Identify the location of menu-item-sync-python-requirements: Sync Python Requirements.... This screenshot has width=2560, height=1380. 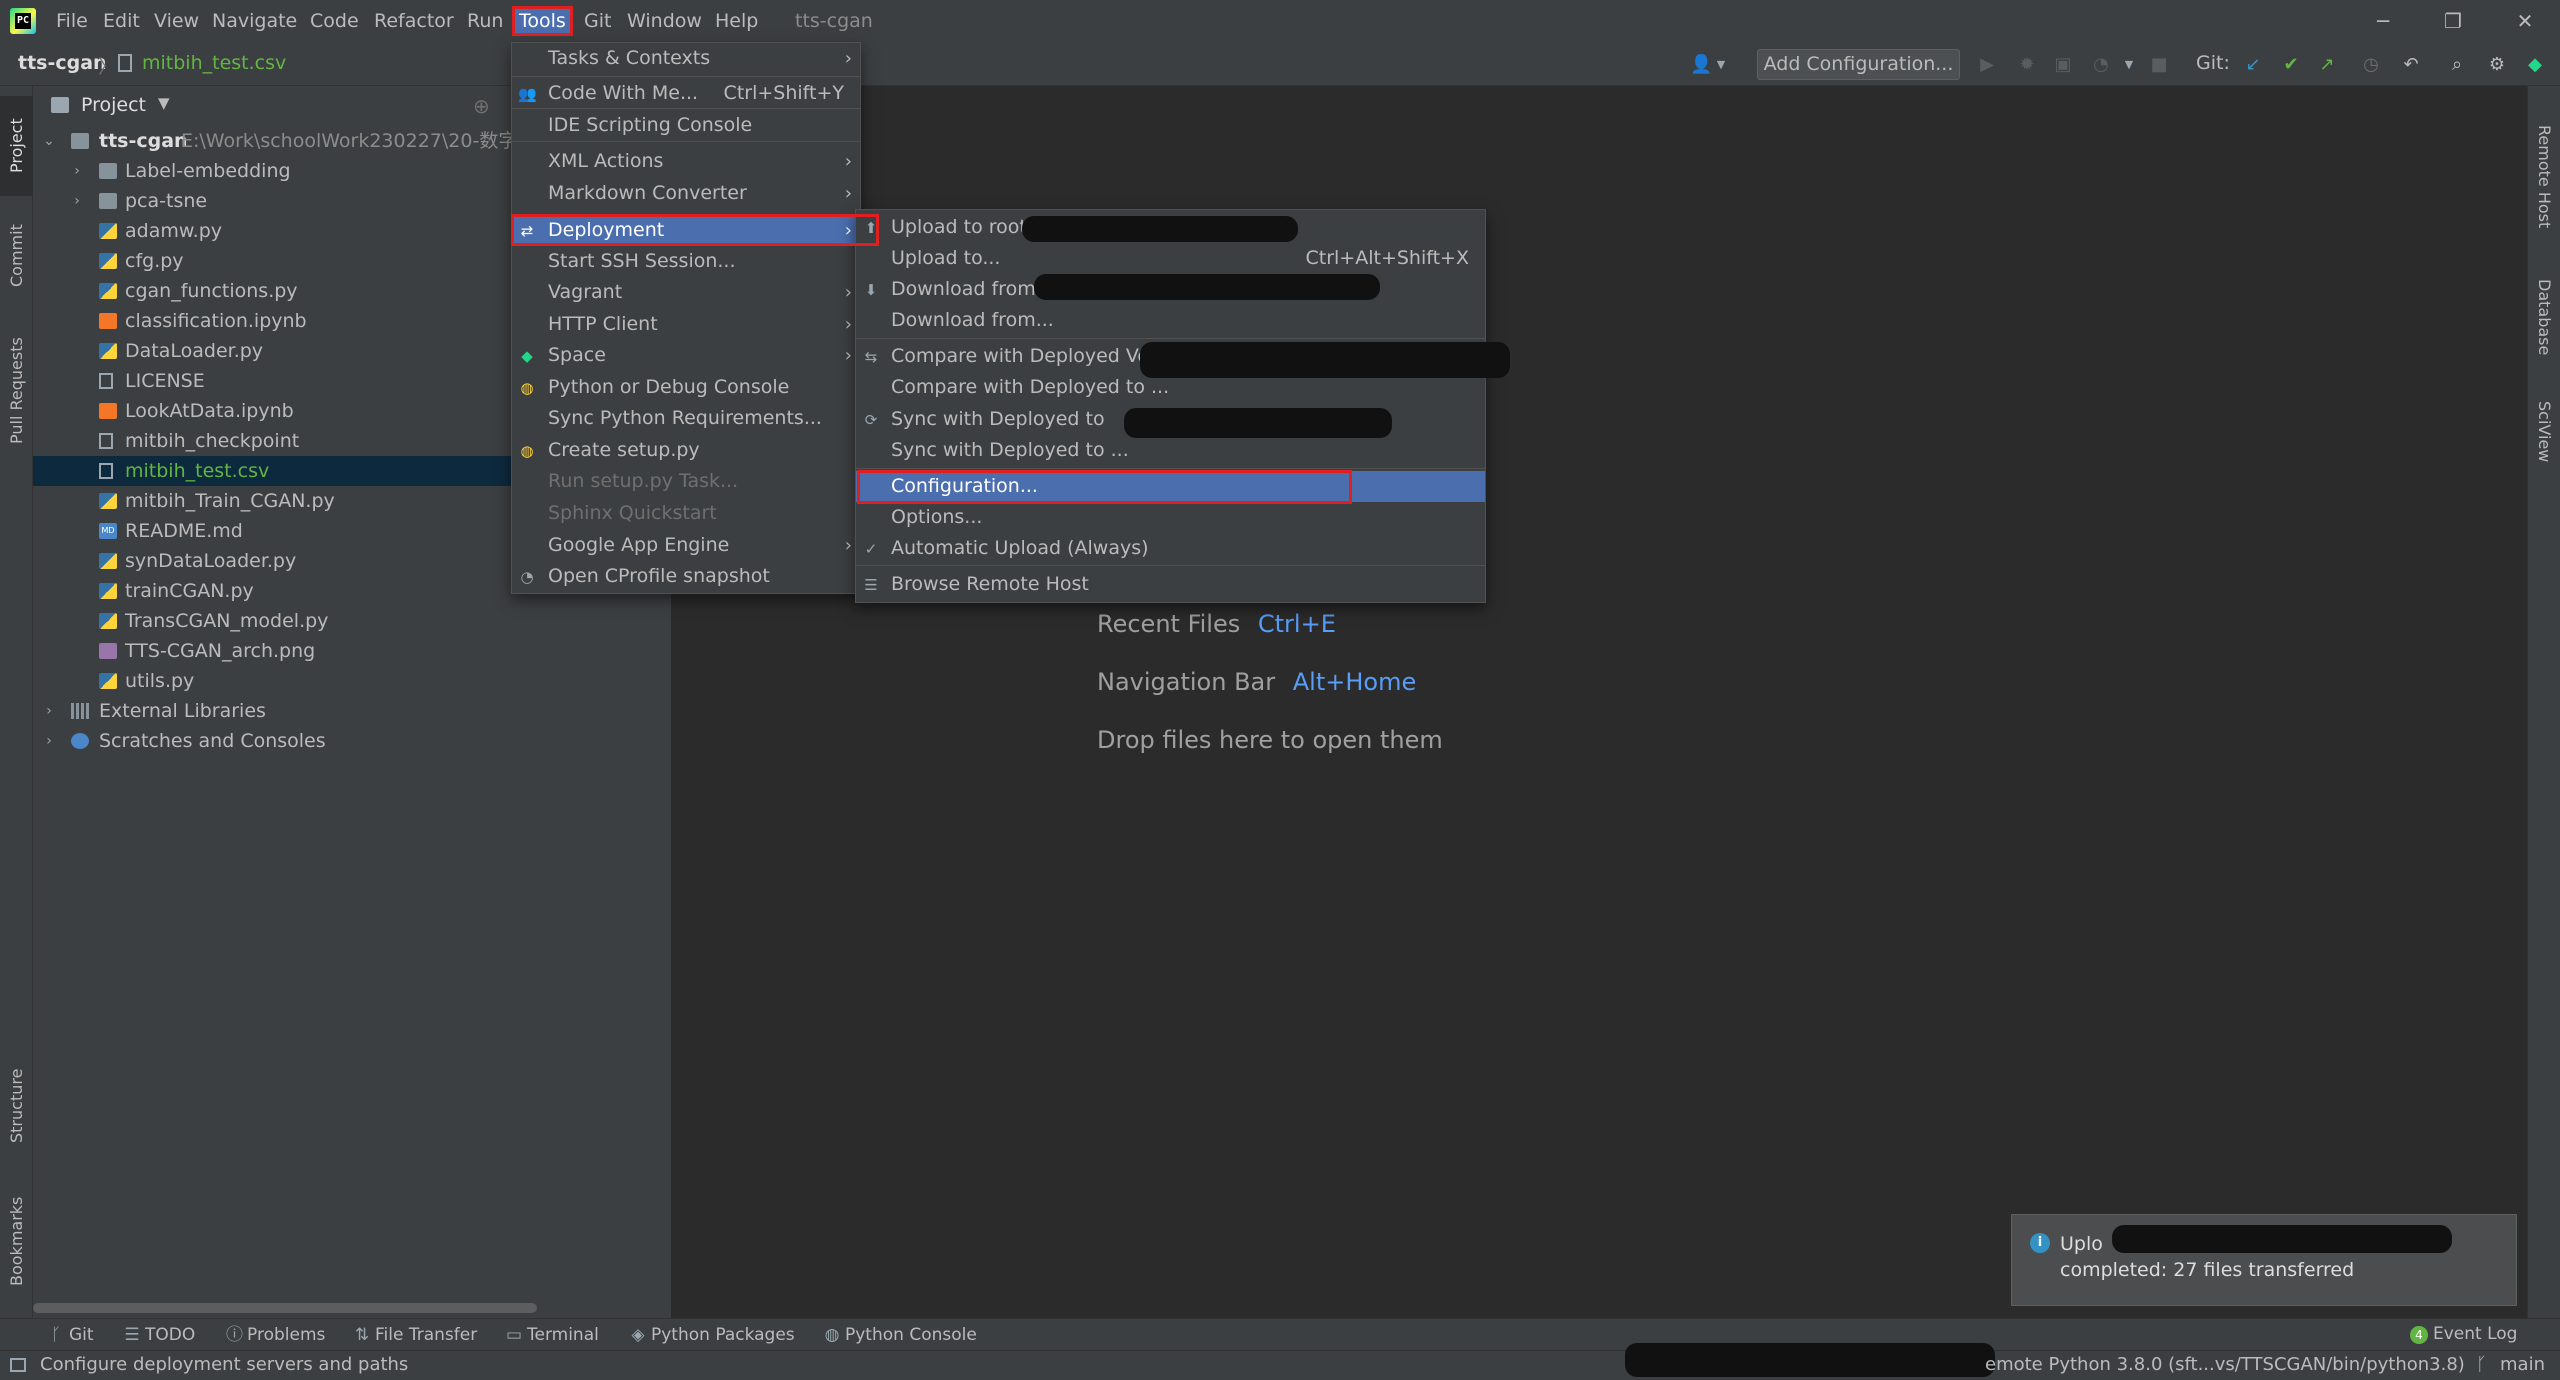
(686, 418).